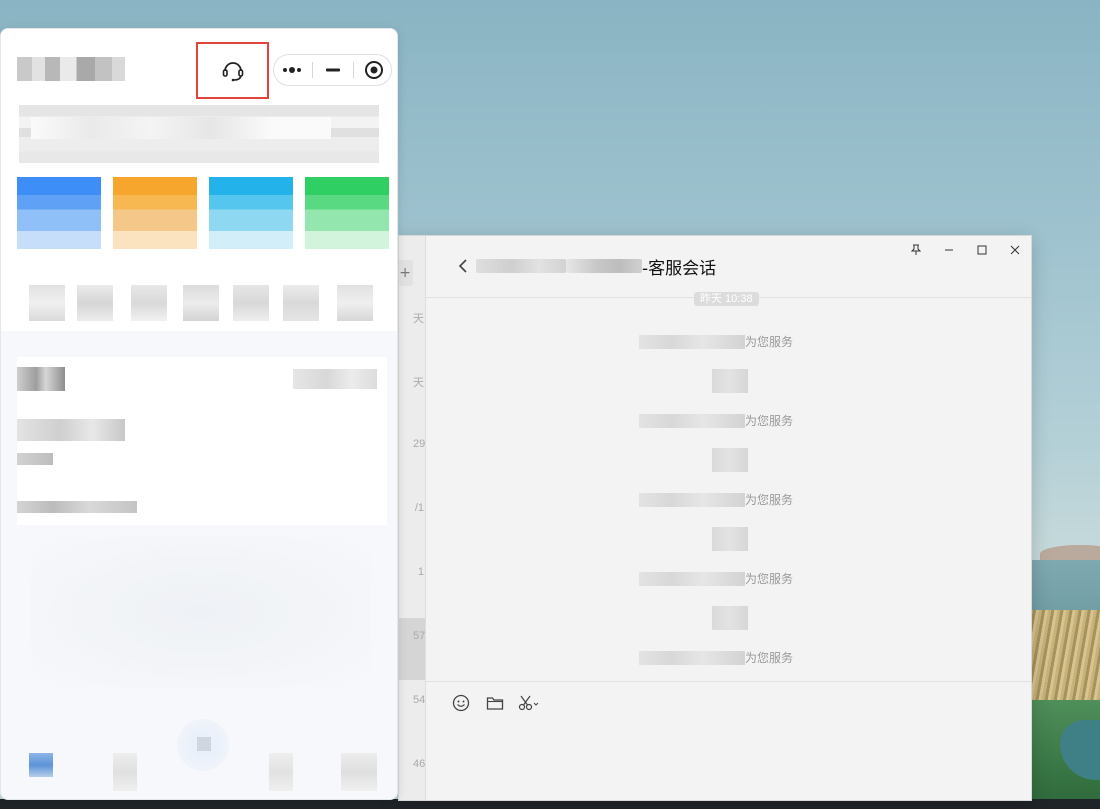 The image size is (1100, 809). I want to click on chat-title-row: -客服会话, so click(596, 266).